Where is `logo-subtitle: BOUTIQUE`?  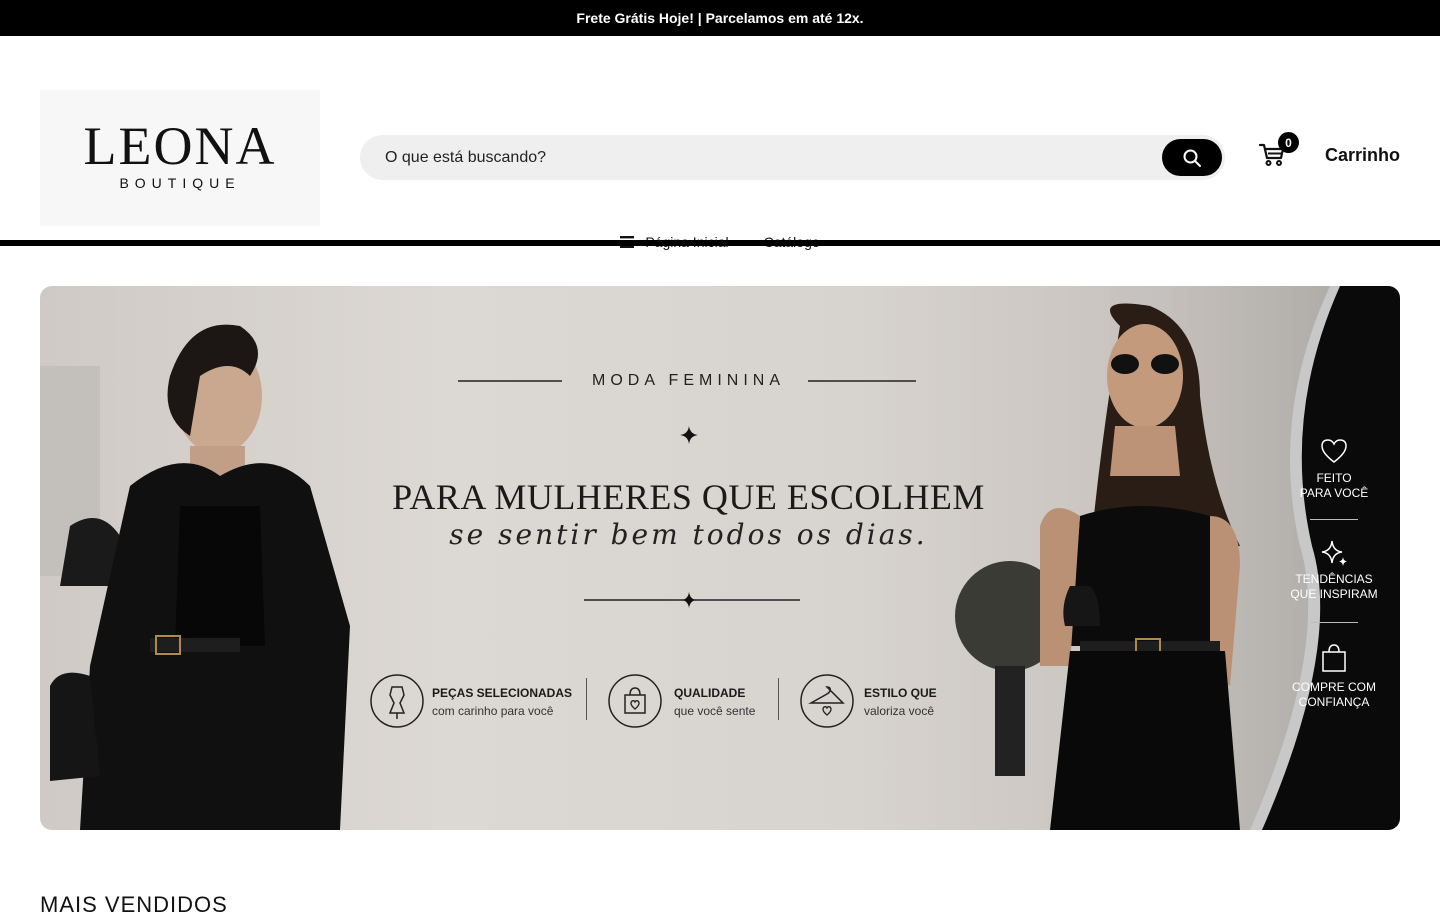 logo-subtitle: BOUTIQUE is located at coordinates (180, 183).